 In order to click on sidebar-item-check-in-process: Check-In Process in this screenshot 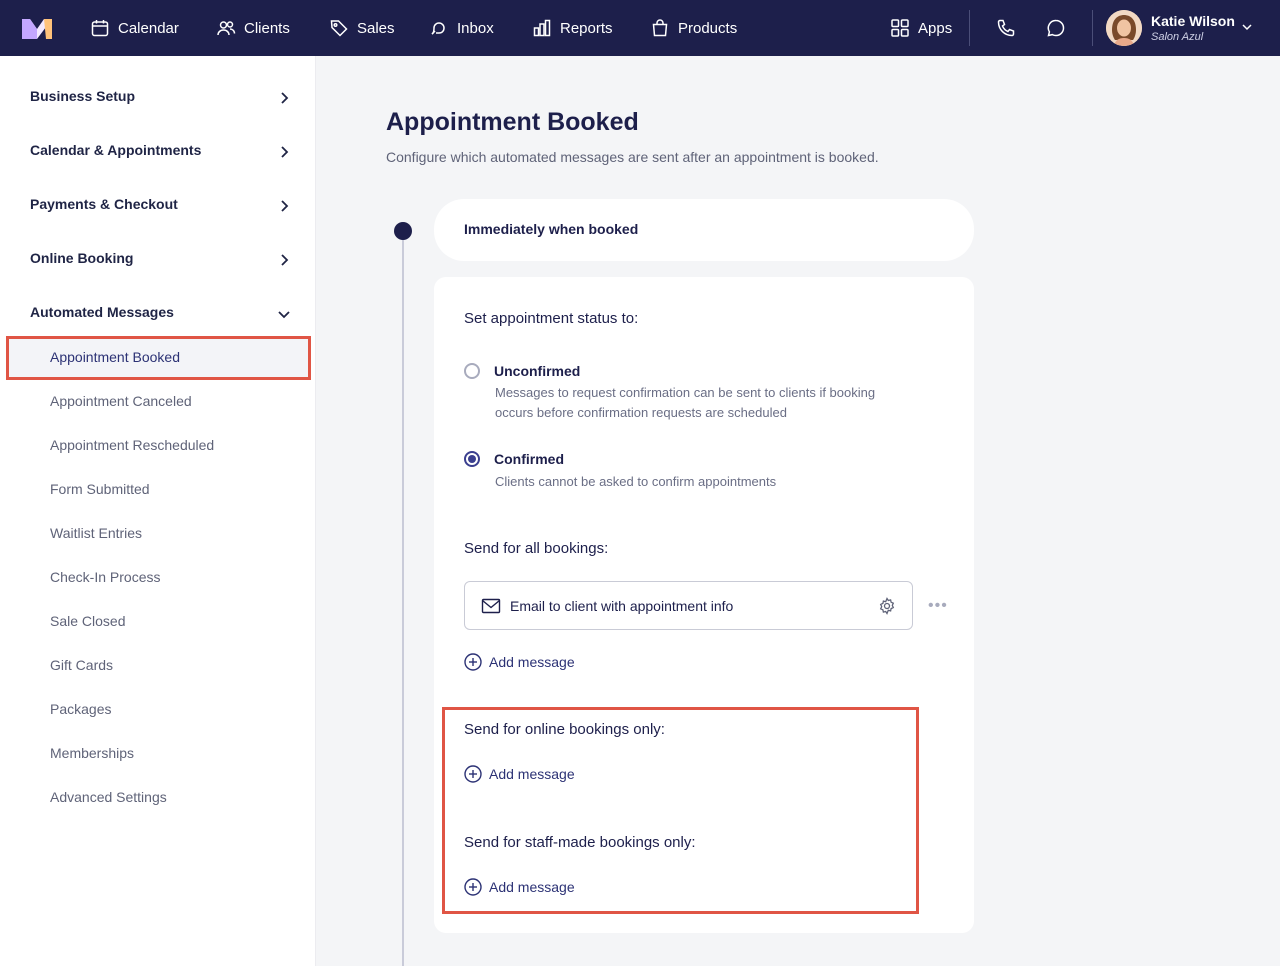, I will do `click(105, 577)`.